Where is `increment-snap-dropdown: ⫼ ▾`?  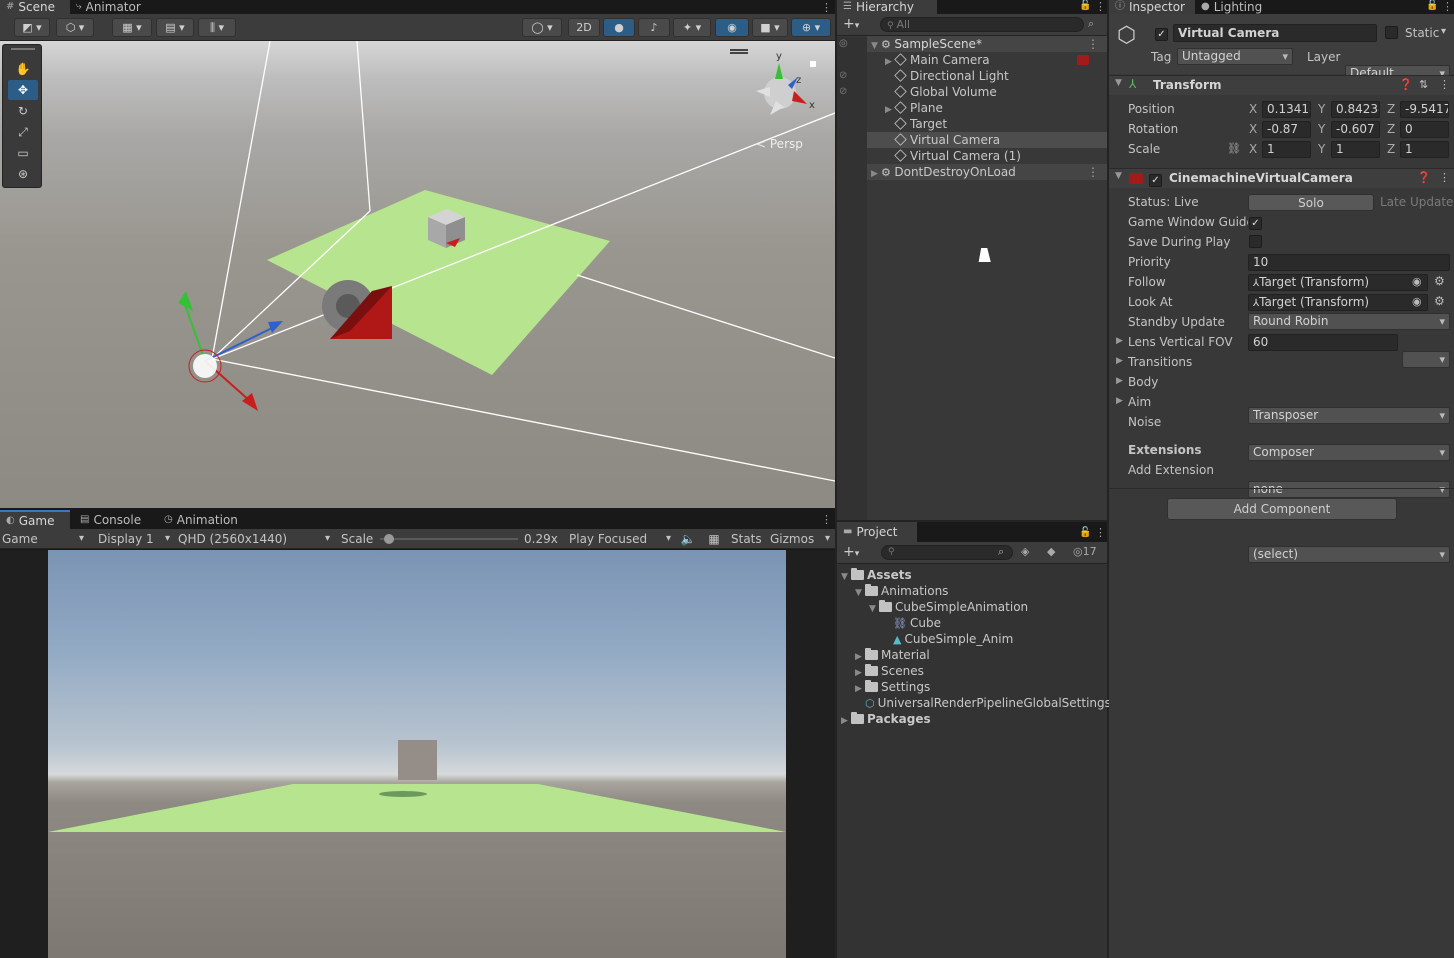
increment-snap-dropdown: ⫼ ▾ is located at coordinates (217, 27).